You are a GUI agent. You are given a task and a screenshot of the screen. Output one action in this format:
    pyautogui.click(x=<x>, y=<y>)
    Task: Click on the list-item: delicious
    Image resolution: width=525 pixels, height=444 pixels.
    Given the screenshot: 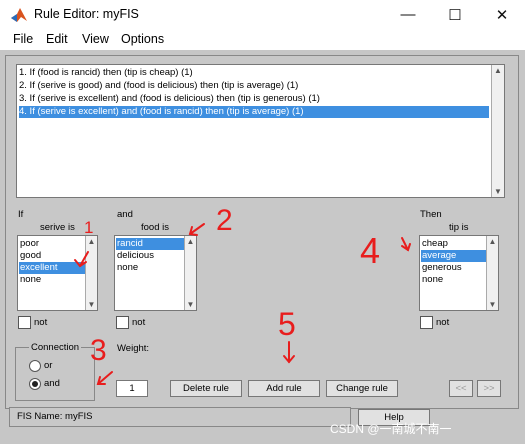 What is the action you would take?
    pyautogui.click(x=150, y=256)
    